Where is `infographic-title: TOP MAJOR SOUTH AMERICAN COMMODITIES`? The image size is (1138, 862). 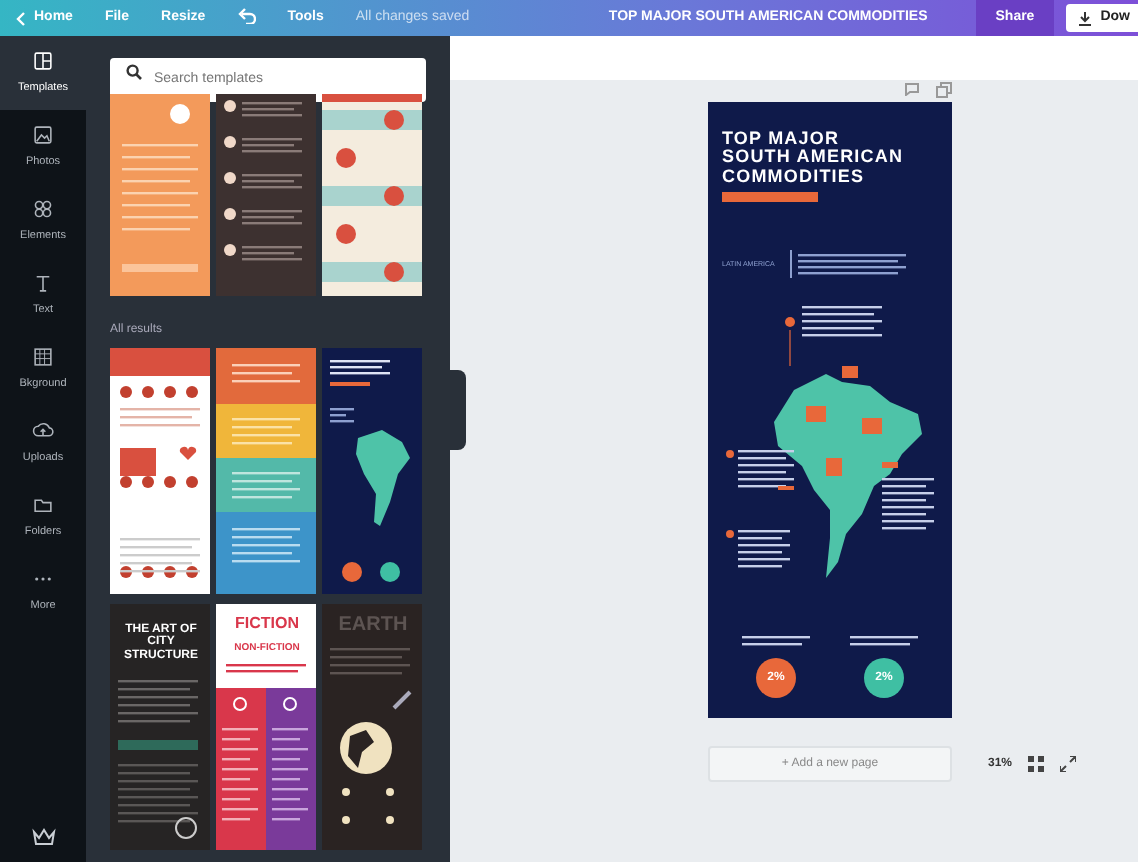 infographic-title: TOP MAJOR SOUTH AMERICAN COMMODITIES is located at coordinates (814, 158).